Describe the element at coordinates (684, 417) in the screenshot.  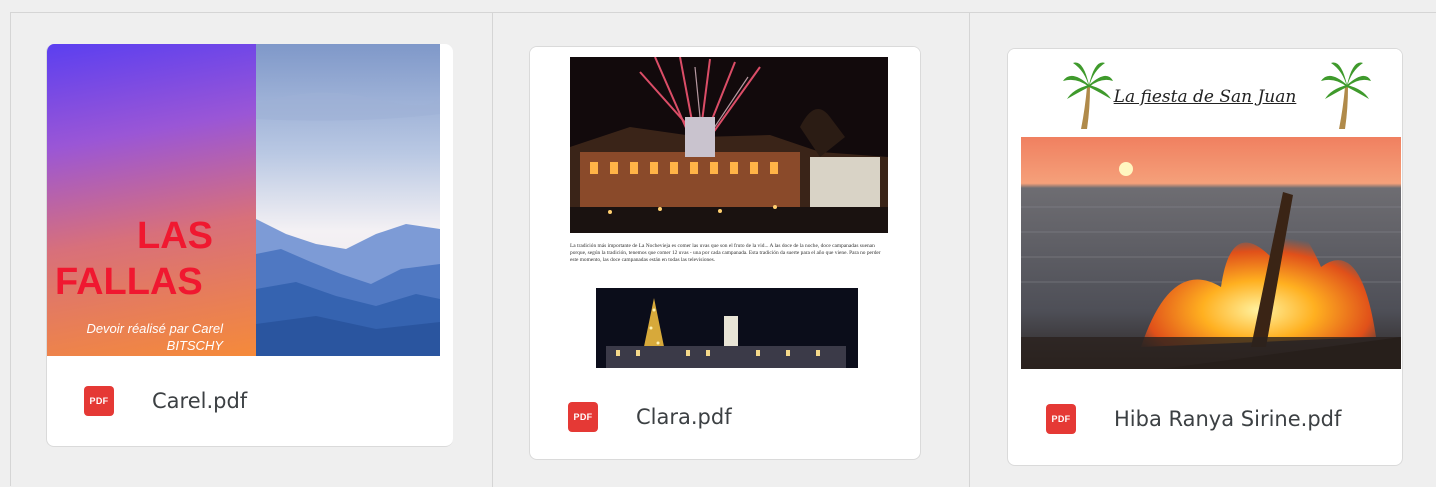
I see `file-name: Clara.pdf` at that location.